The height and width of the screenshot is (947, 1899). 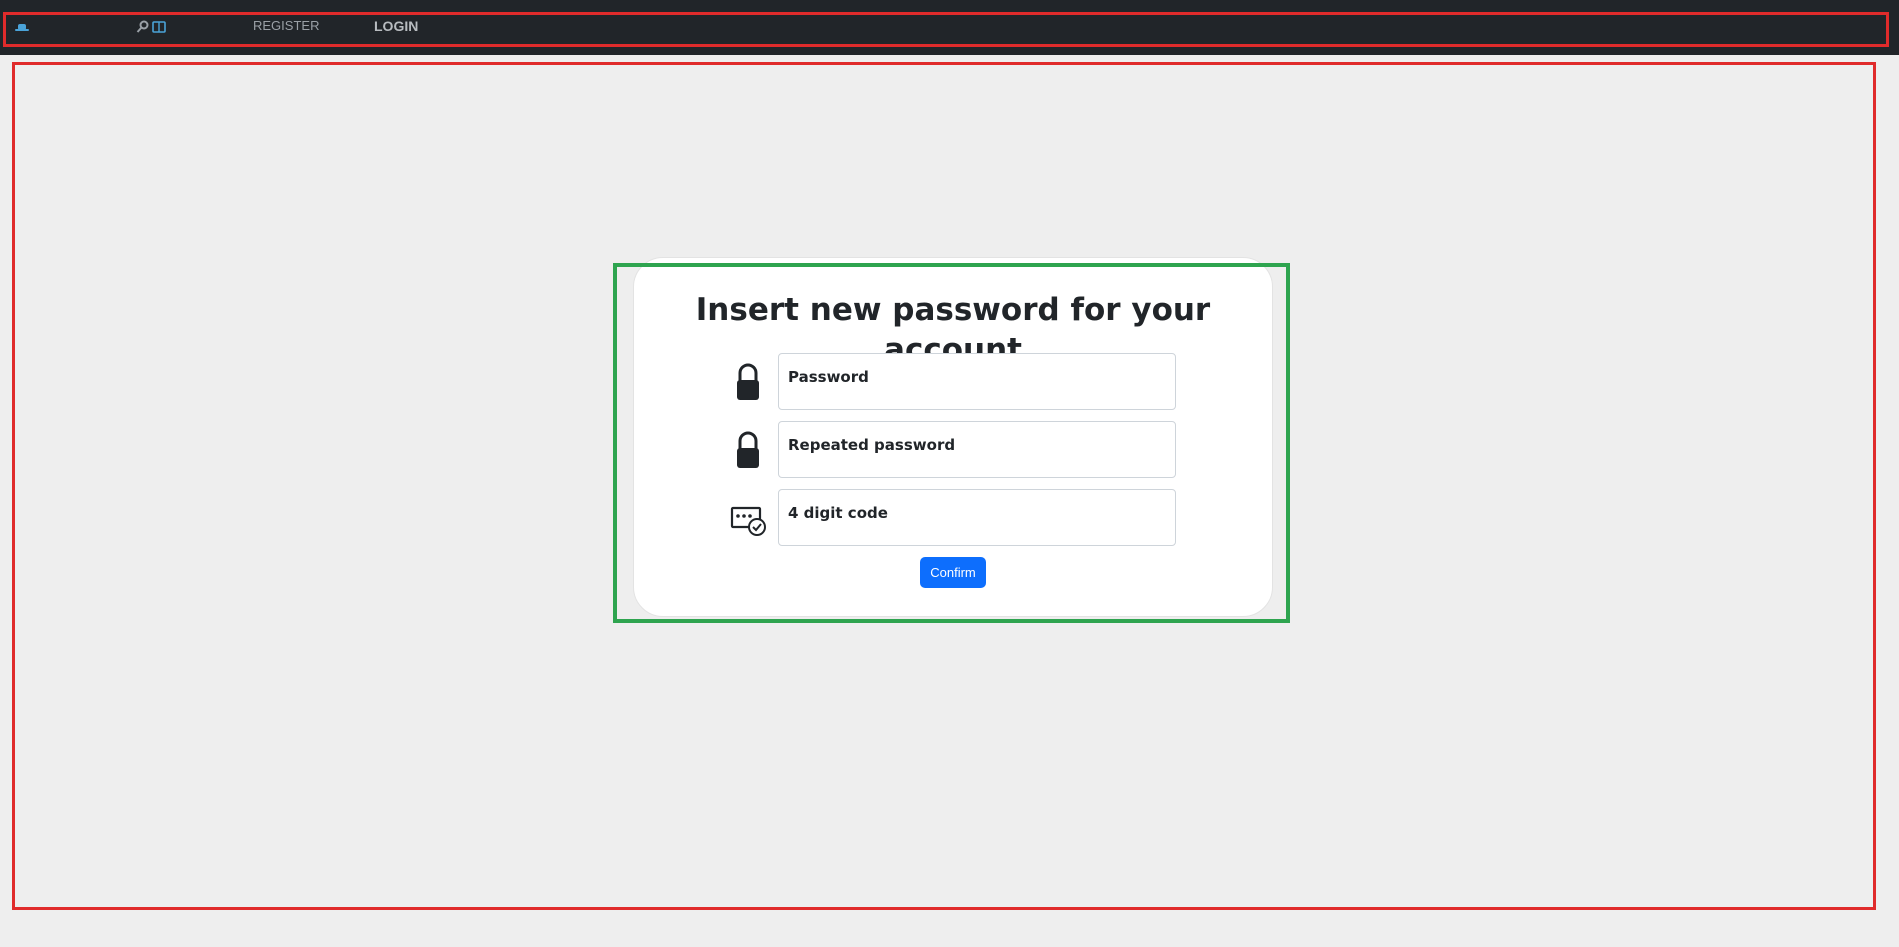 What do you see at coordinates (872, 445) in the screenshot?
I see `repeated-password-placeholder: Repeated password` at bounding box center [872, 445].